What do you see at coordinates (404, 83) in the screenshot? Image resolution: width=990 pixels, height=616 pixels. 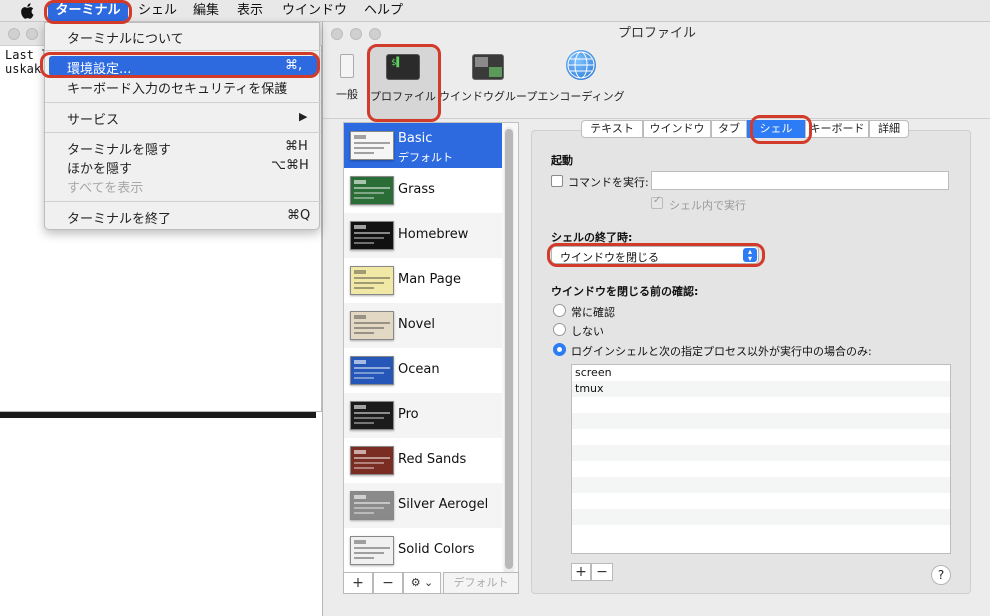 I see `highlight-profiles-toolbar` at bounding box center [404, 83].